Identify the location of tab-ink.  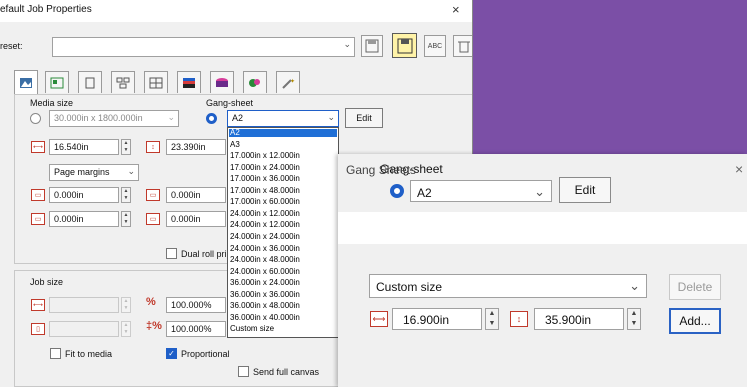
(222, 82).